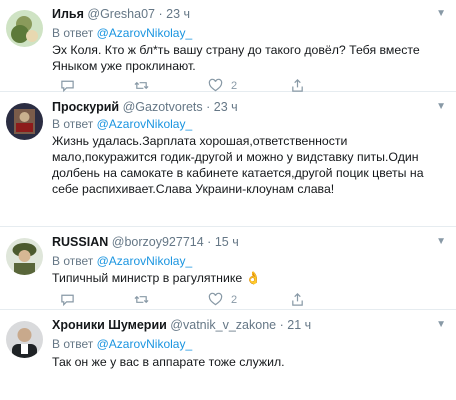 The image size is (456, 400). Describe the element at coordinates (163, 107) in the screenshot. I see `author-handle: @Gazotvorets` at that location.